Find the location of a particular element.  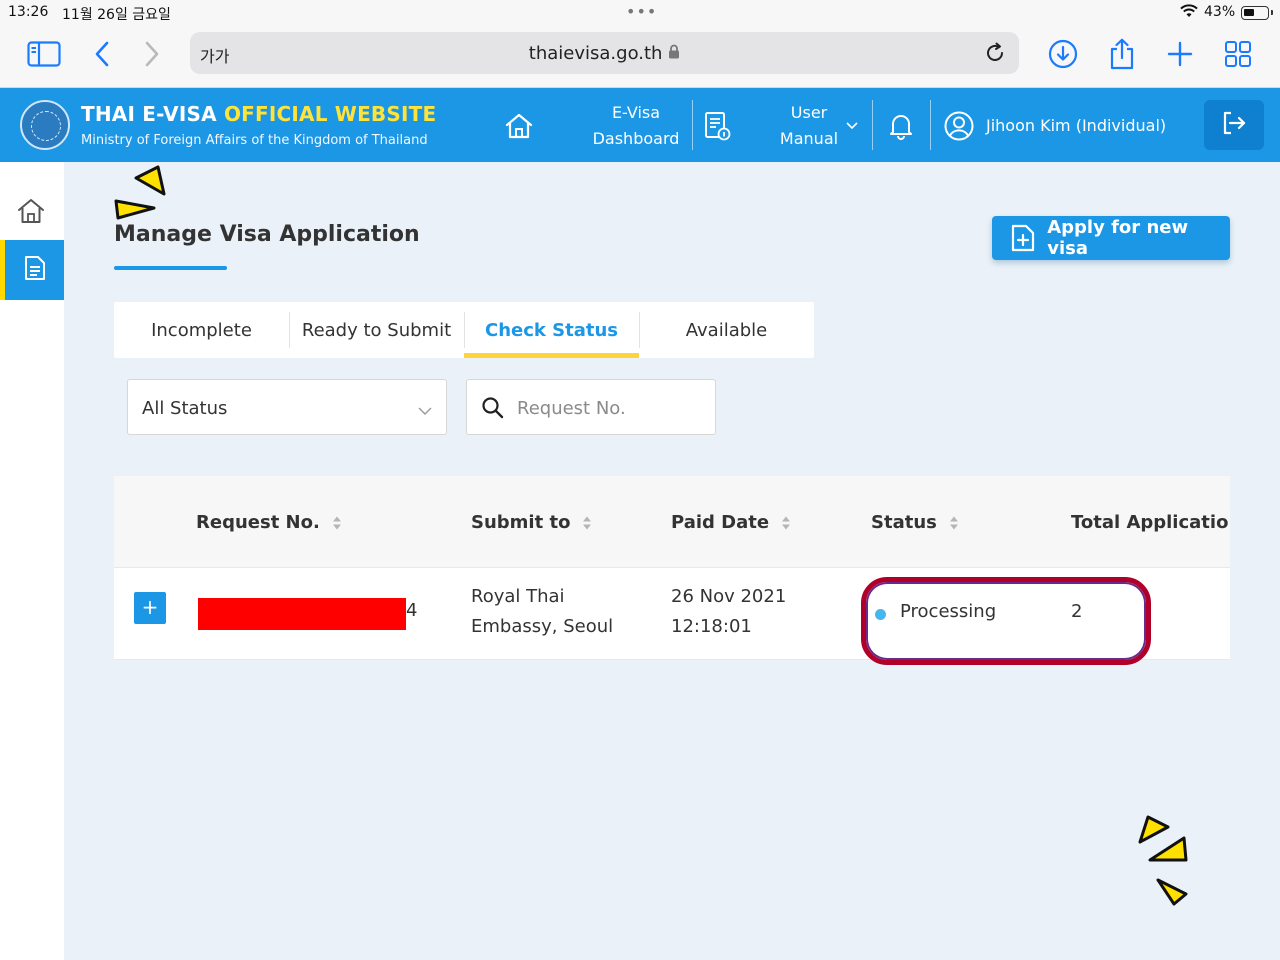

nav-manual-line2: Manual is located at coordinates (809, 138).